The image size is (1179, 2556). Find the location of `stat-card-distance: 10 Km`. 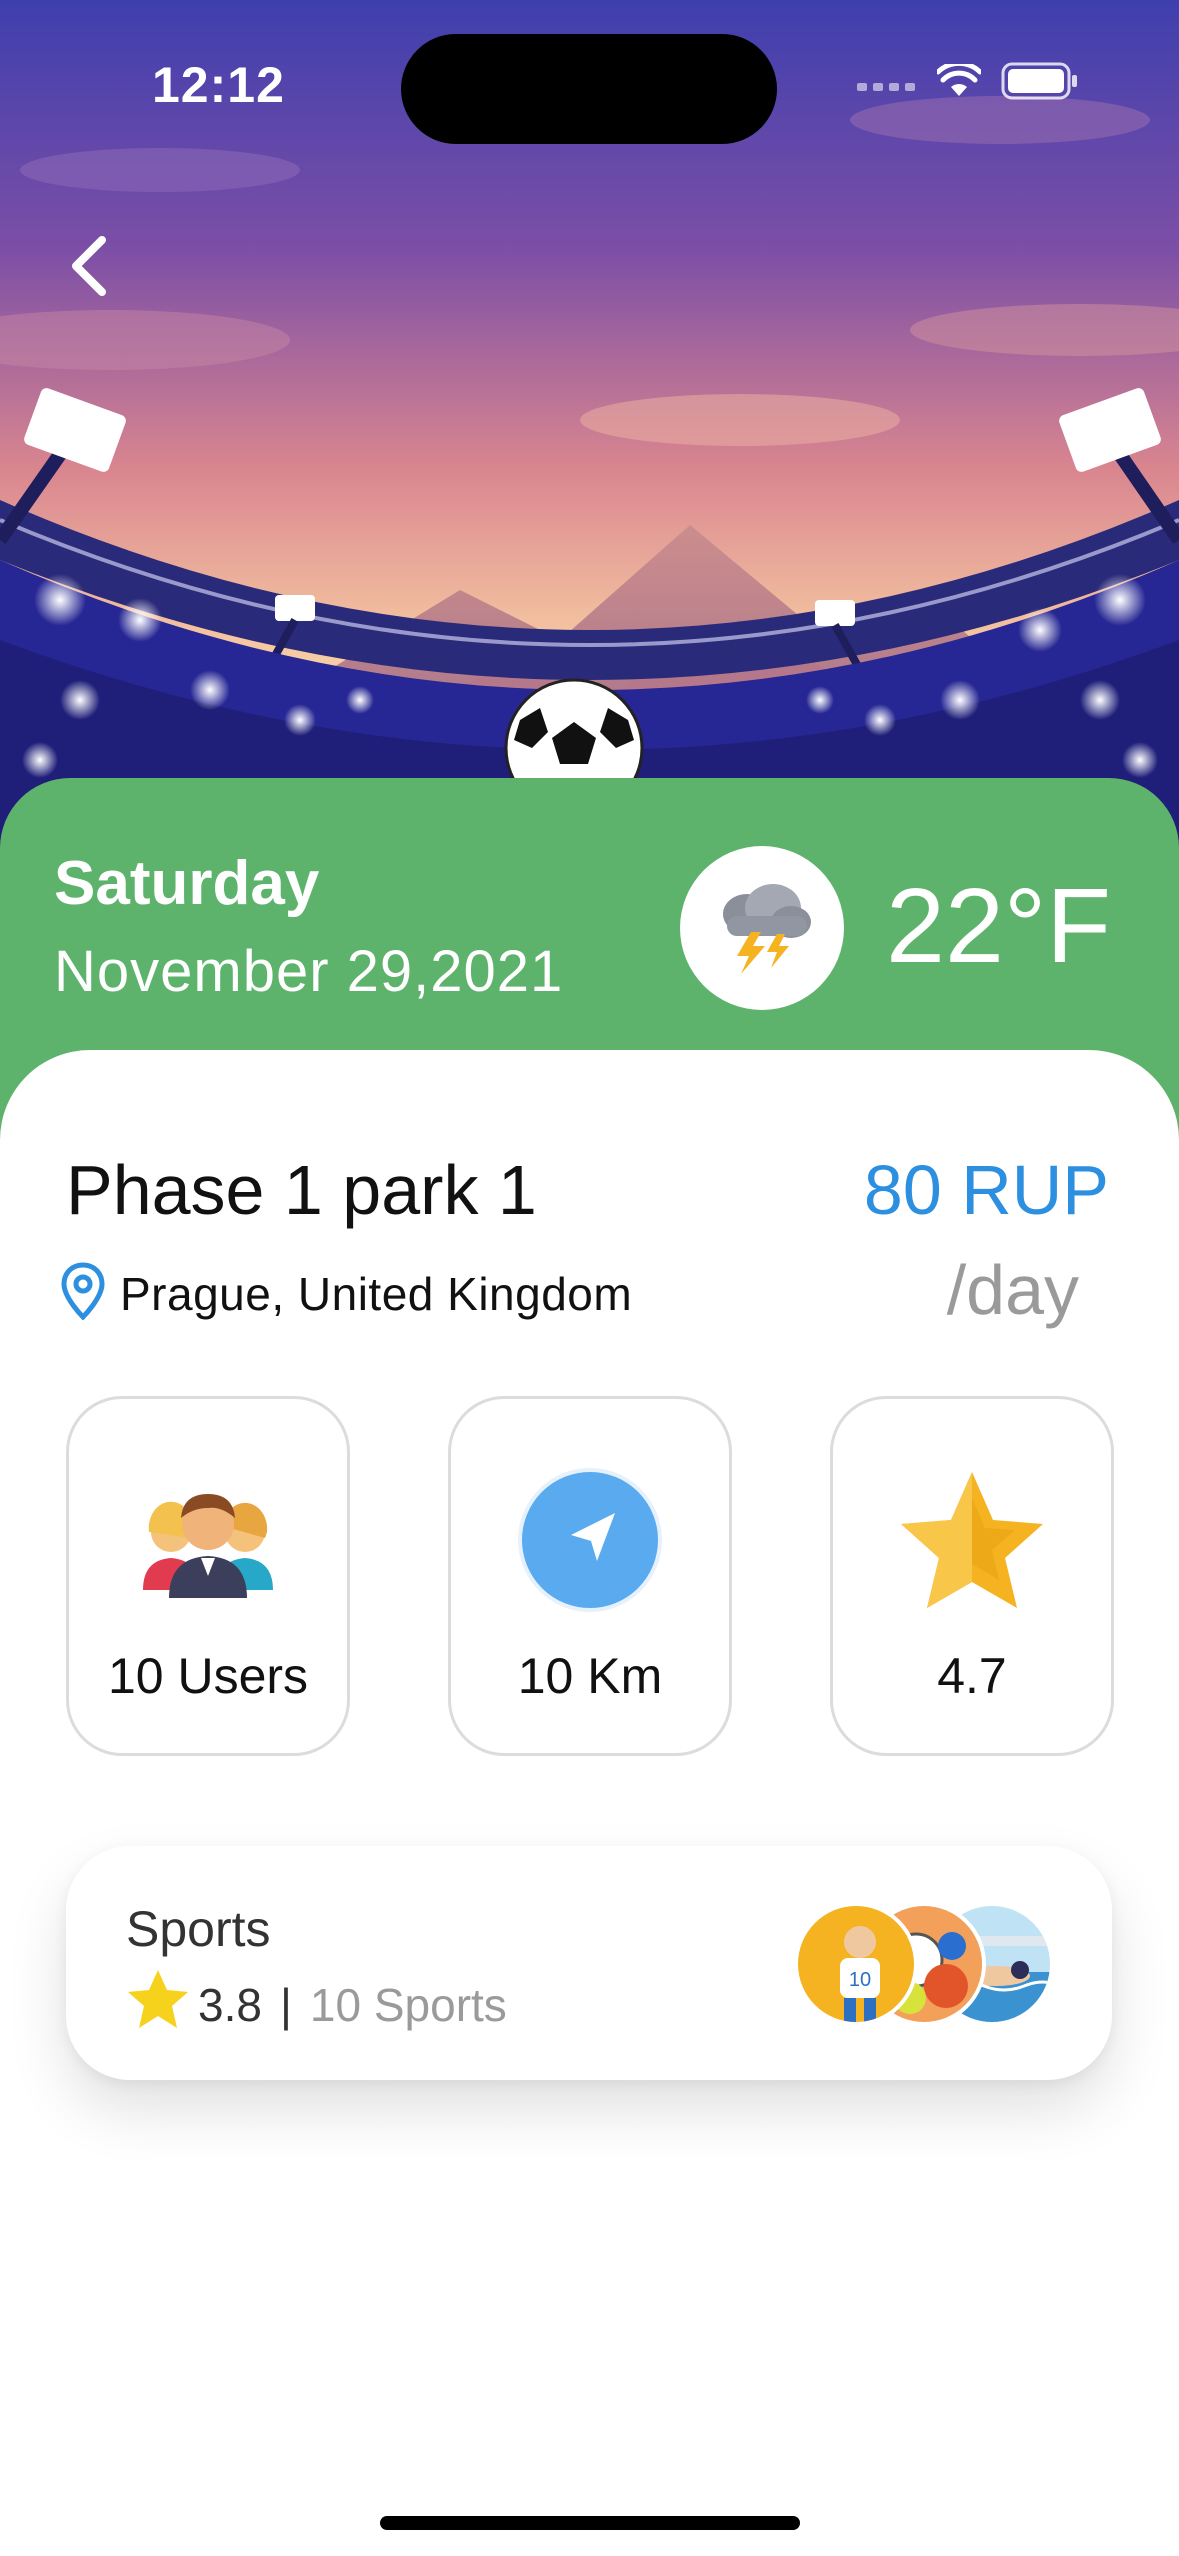

stat-card-distance: 10 Km is located at coordinates (590, 1576).